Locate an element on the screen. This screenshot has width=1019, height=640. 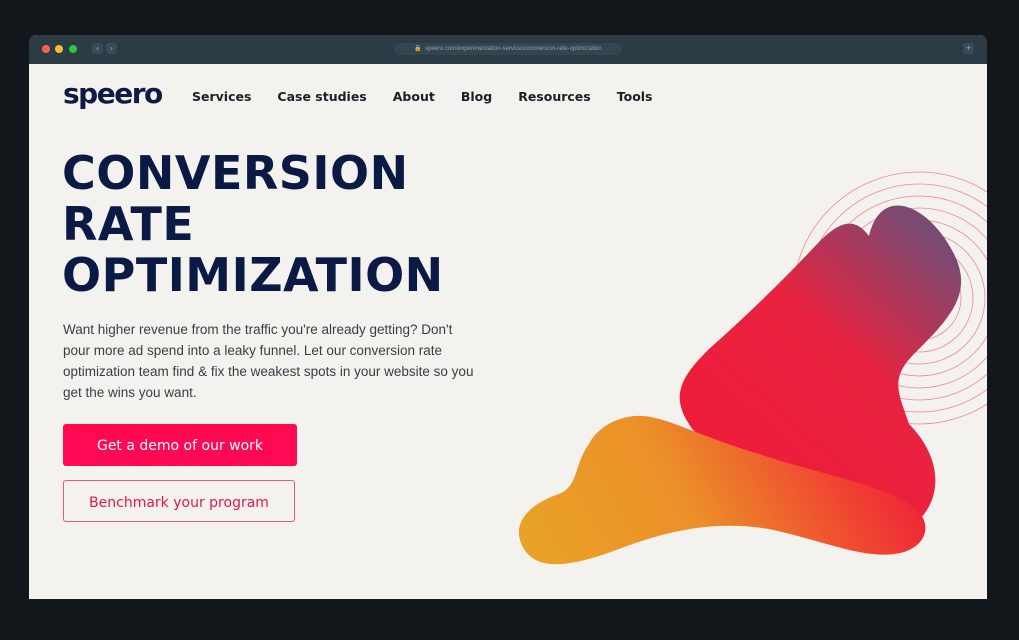
hero-title: CONVERSION RATE OPTIMIZATION is located at coordinates (253, 224).